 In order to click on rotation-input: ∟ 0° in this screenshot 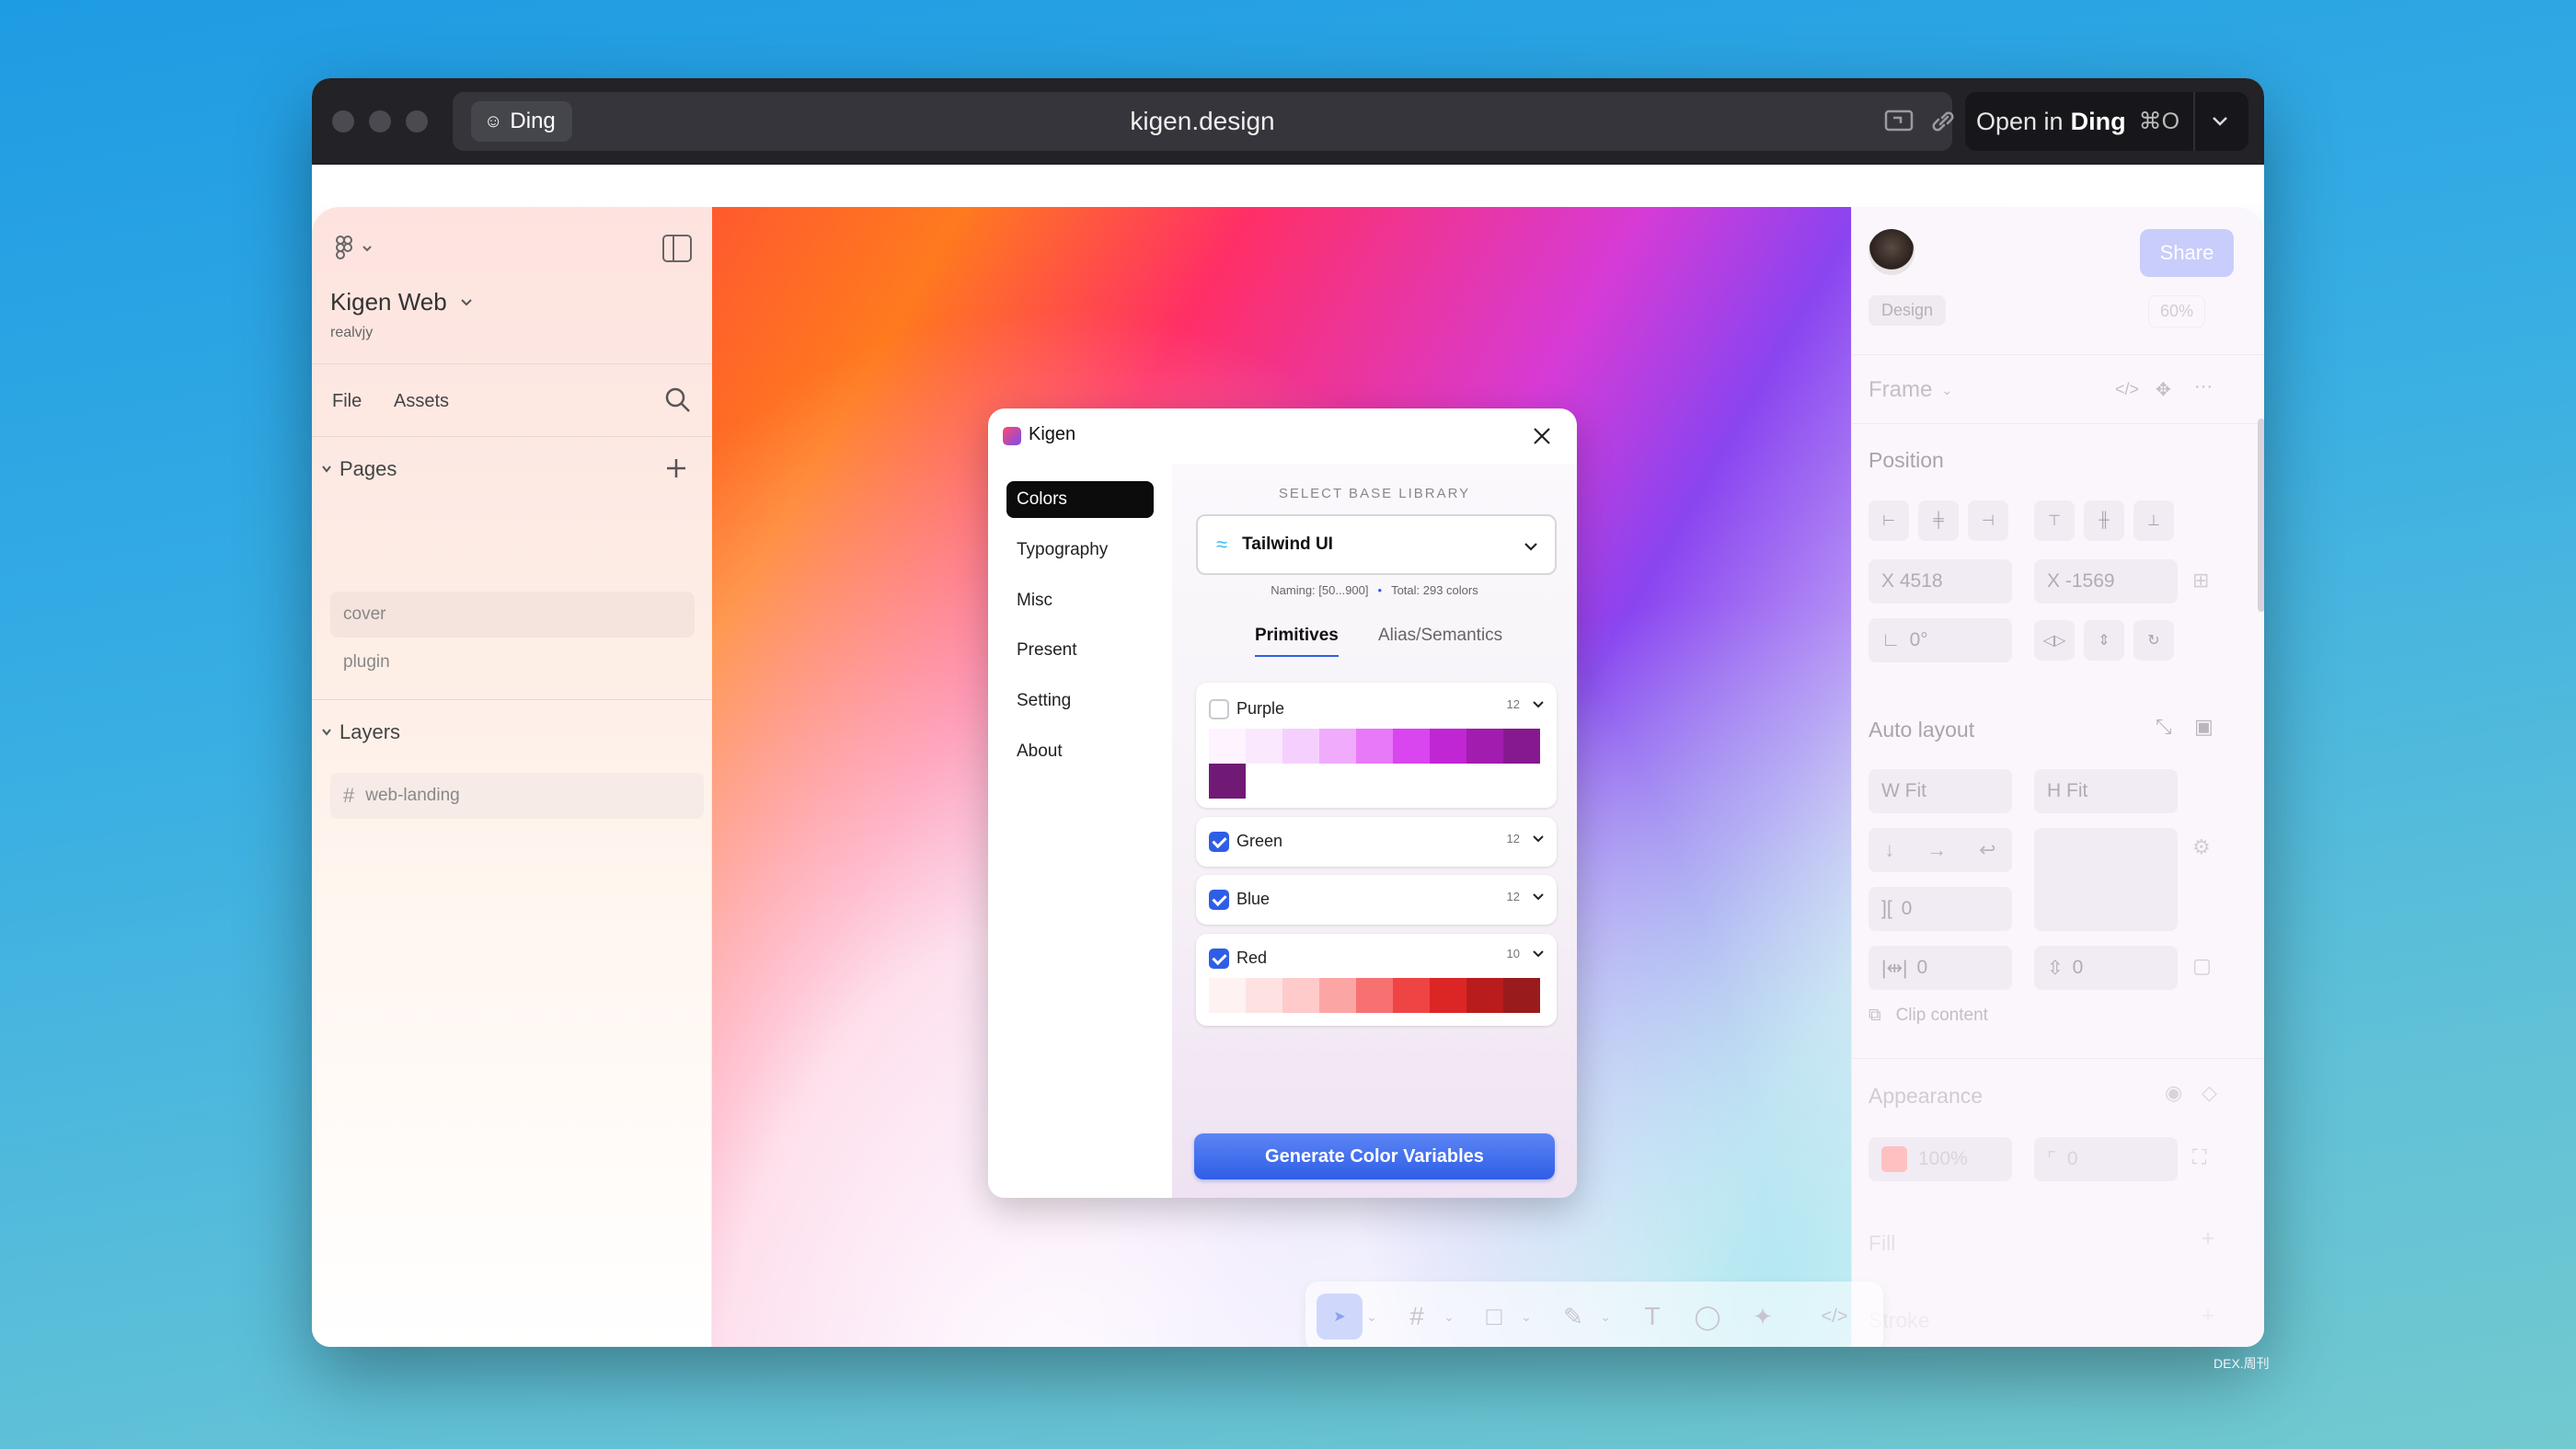, I will do `click(1940, 640)`.